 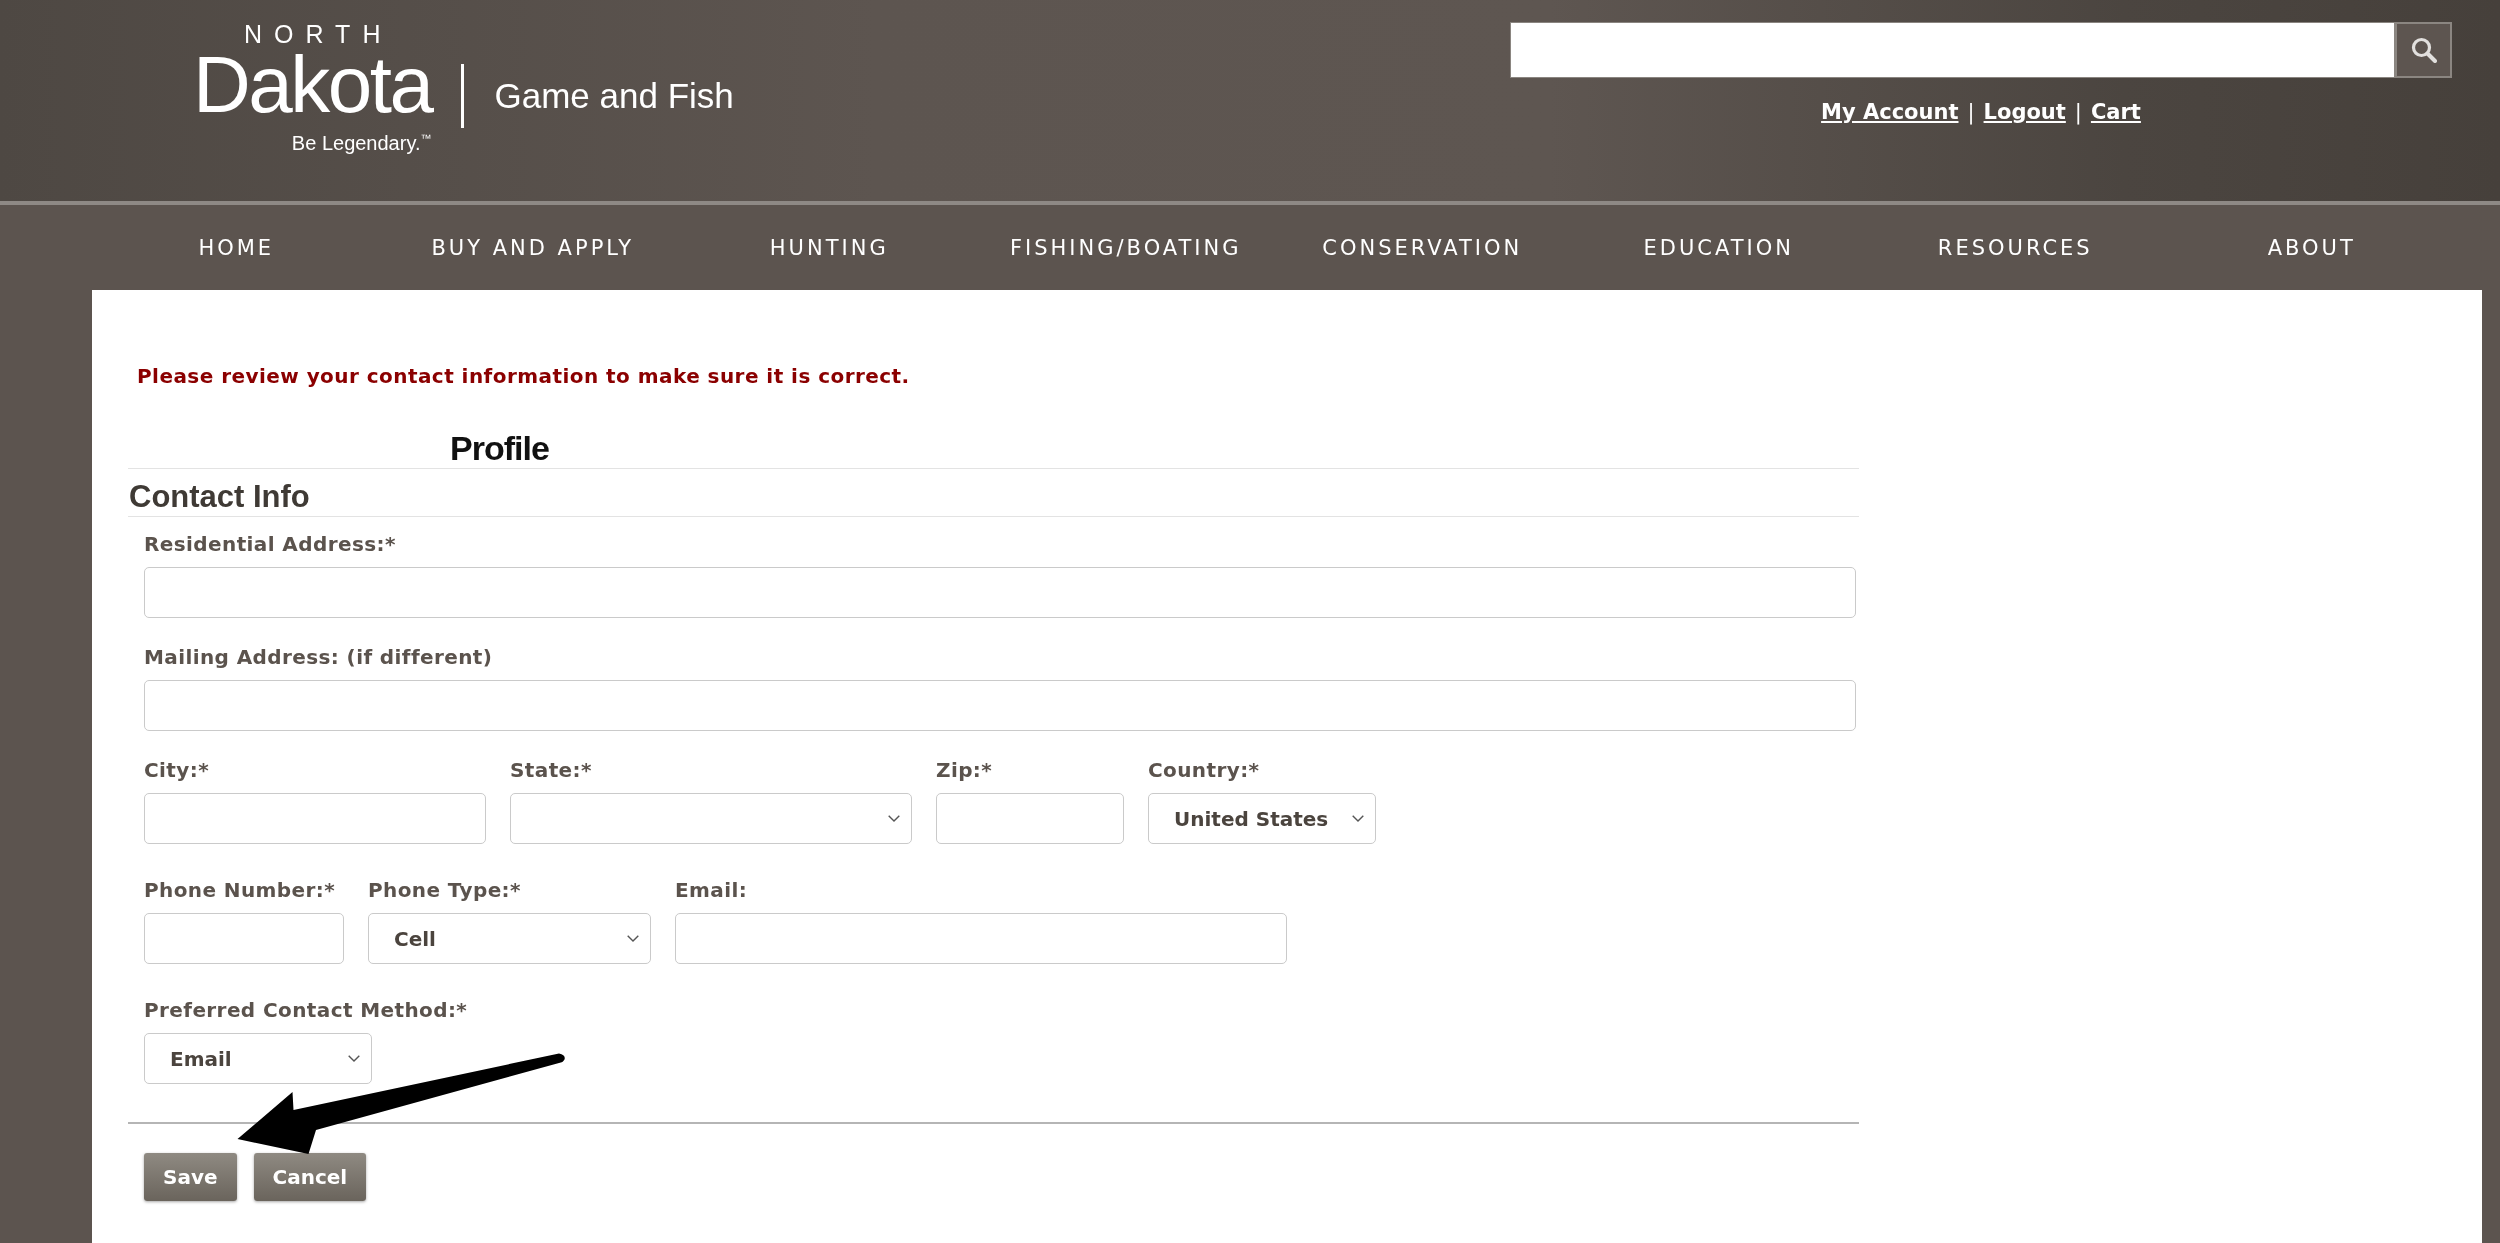 I want to click on field-label: Phone Type:*, so click(x=444, y=890).